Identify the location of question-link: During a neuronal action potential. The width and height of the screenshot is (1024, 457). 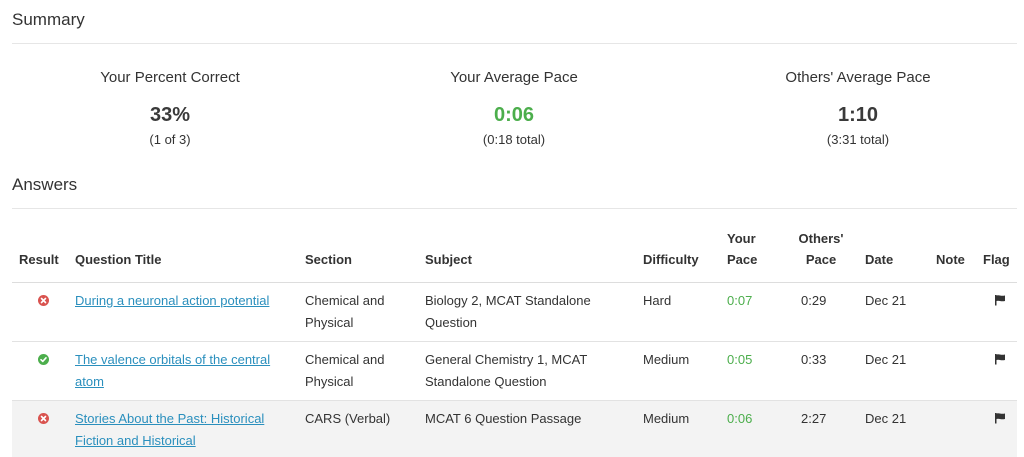
(185, 301).